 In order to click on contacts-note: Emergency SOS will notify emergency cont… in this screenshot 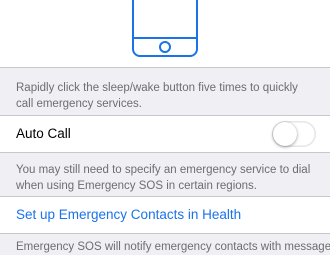, I will do `click(173, 247)`.